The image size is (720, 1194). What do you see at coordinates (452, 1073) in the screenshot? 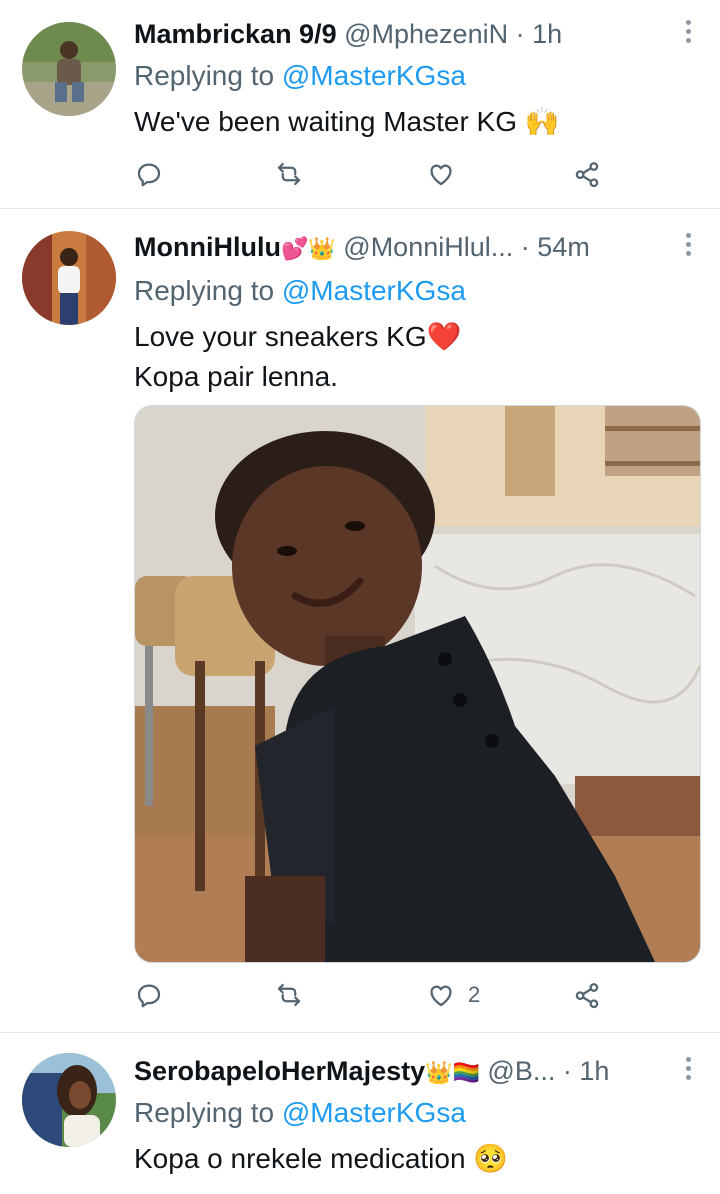
I see `name-emoji: 👑🏳️‍🌈` at bounding box center [452, 1073].